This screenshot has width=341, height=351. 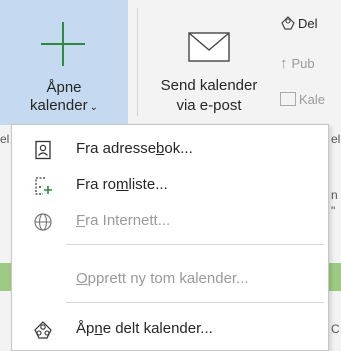 What do you see at coordinates (288, 99) in the screenshot?
I see `calendar-search-icon` at bounding box center [288, 99].